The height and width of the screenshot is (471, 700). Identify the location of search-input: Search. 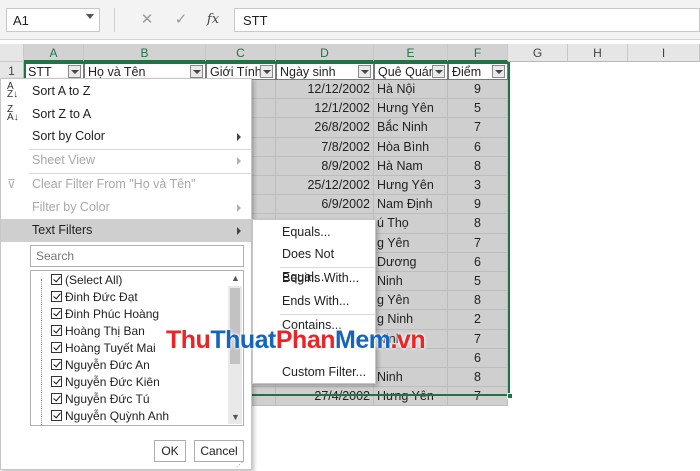
(137, 256).